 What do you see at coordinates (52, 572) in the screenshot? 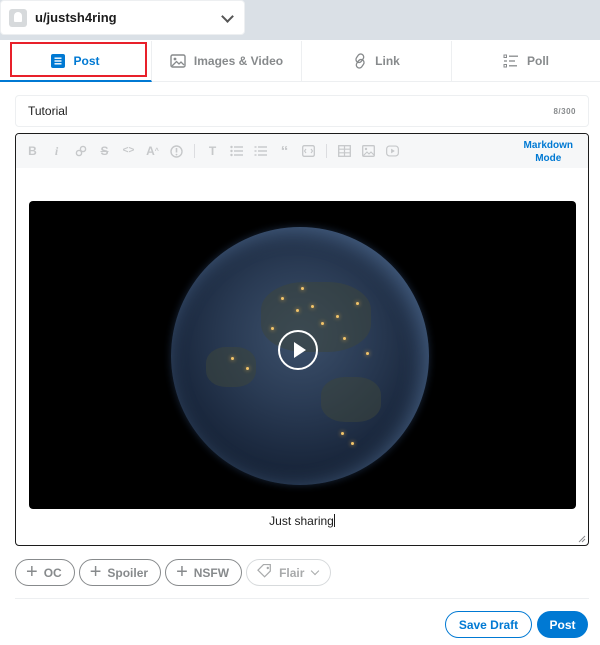
I see `oc-label: OC` at bounding box center [52, 572].